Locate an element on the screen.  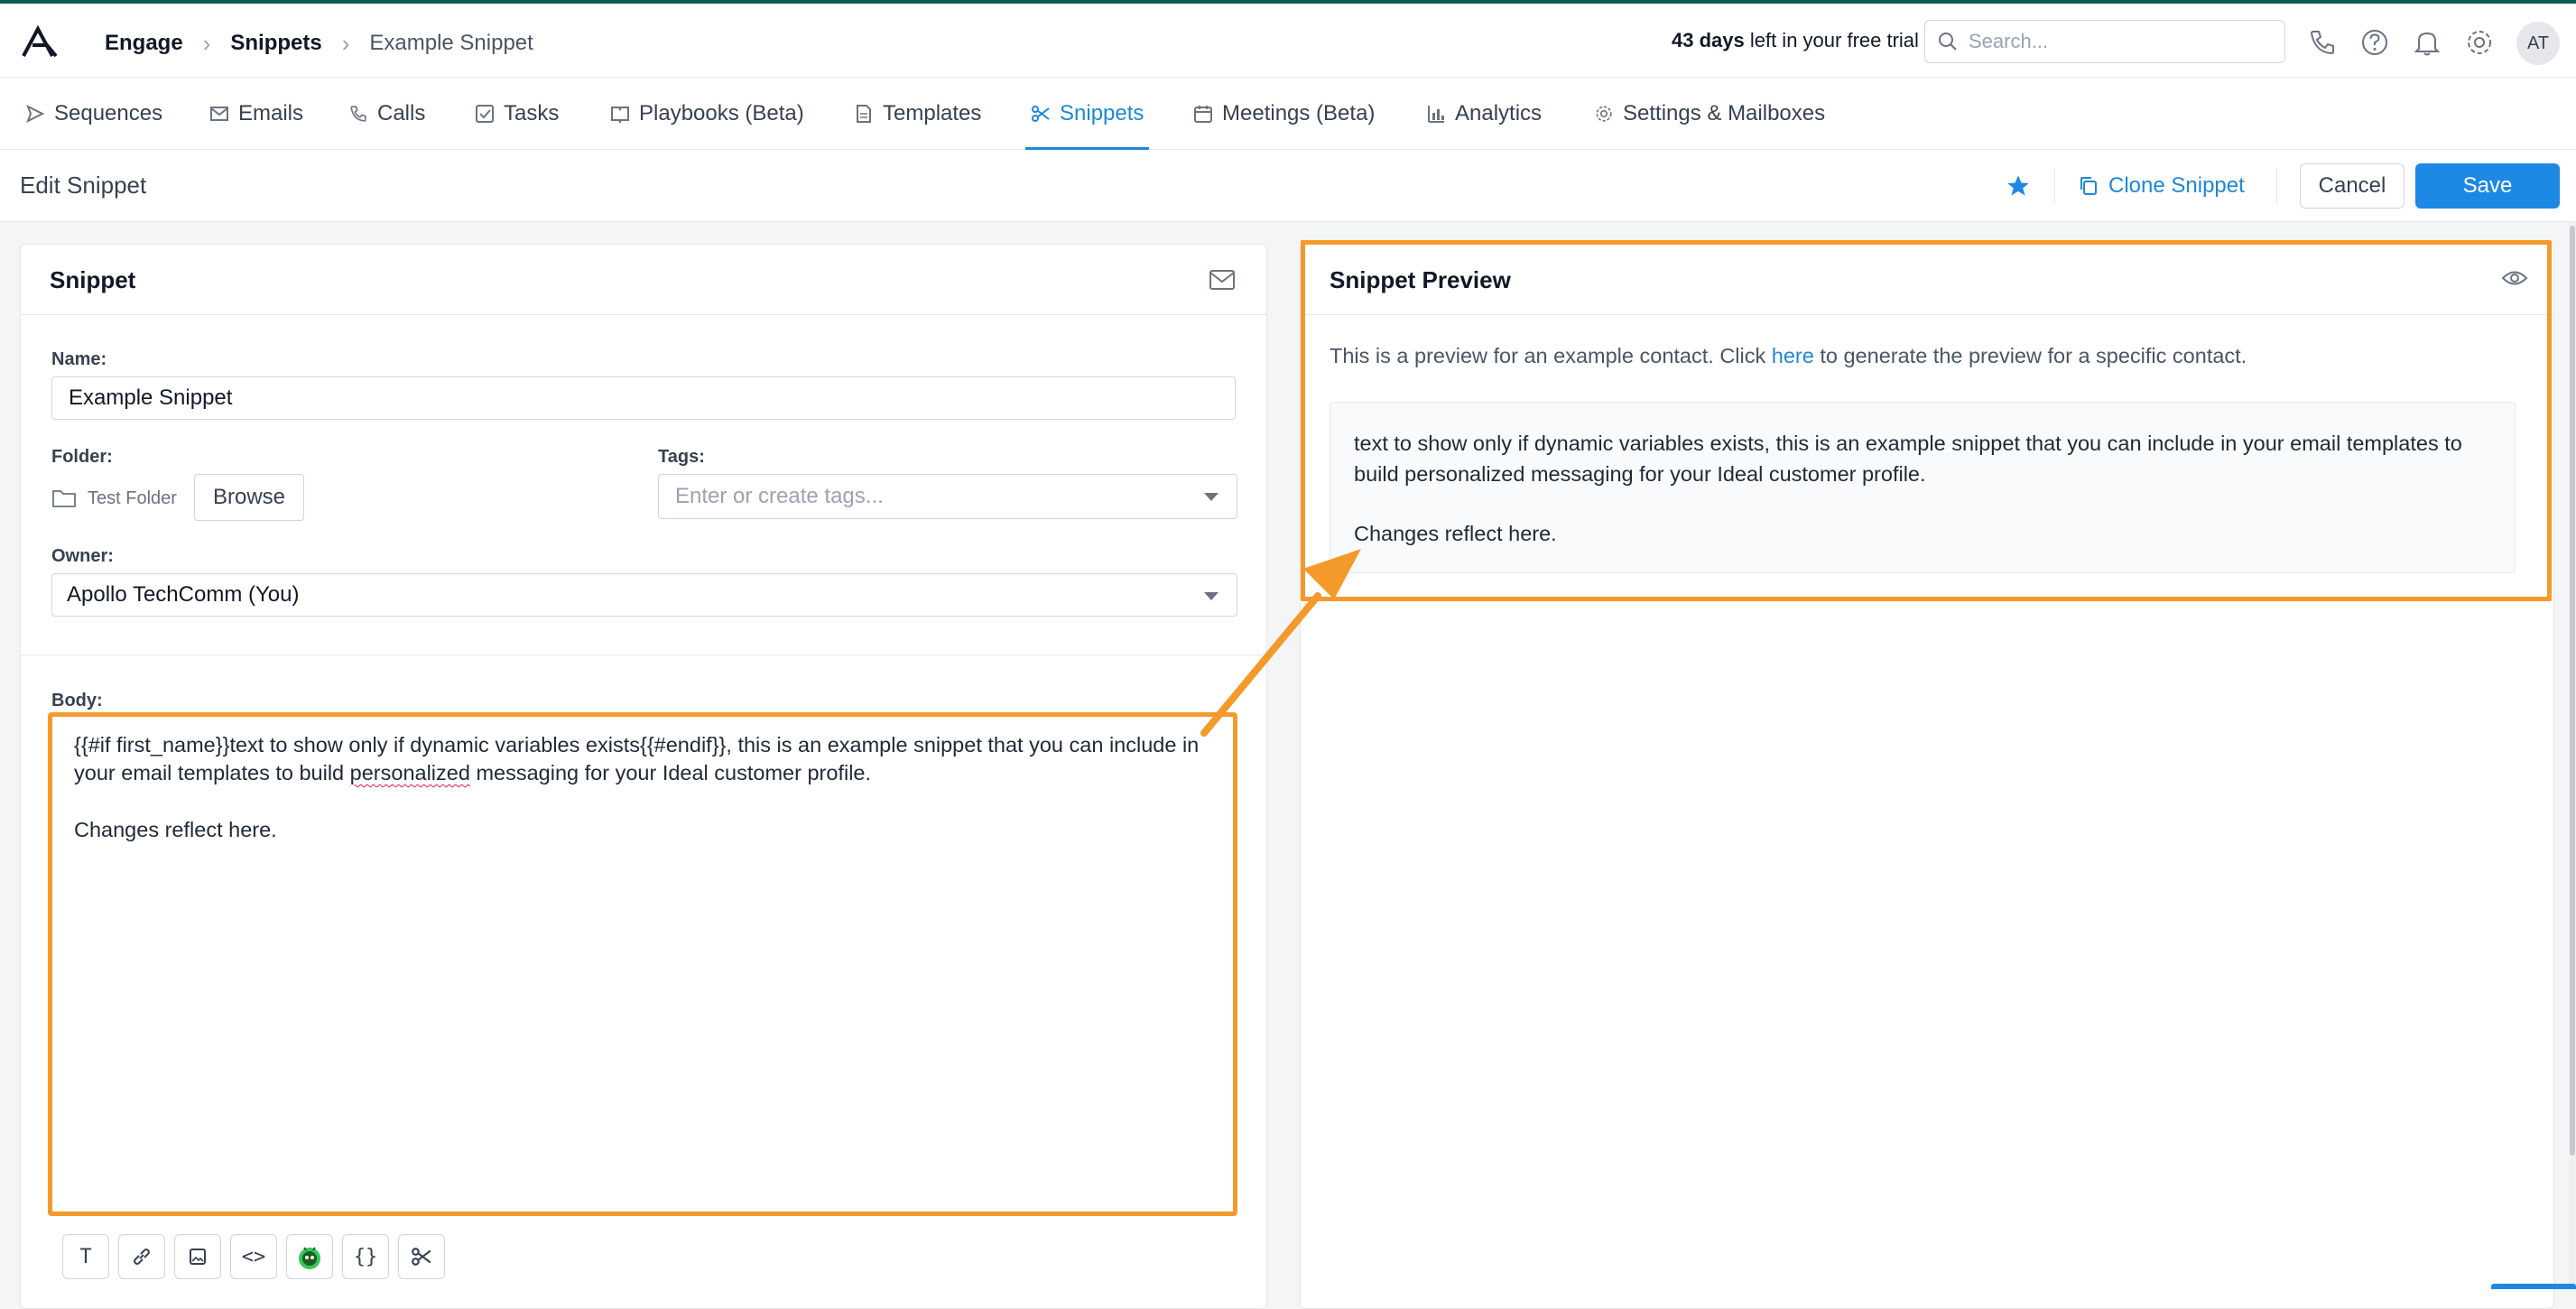
insert-link-button is located at coordinates (142, 1257).